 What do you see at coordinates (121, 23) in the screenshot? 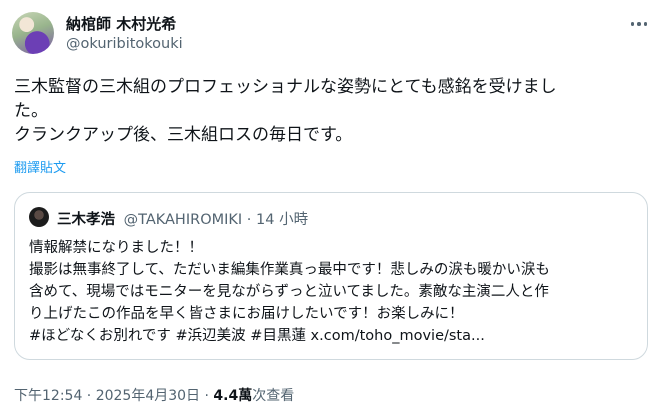
I see `author-name: 納棺師 木村光希` at bounding box center [121, 23].